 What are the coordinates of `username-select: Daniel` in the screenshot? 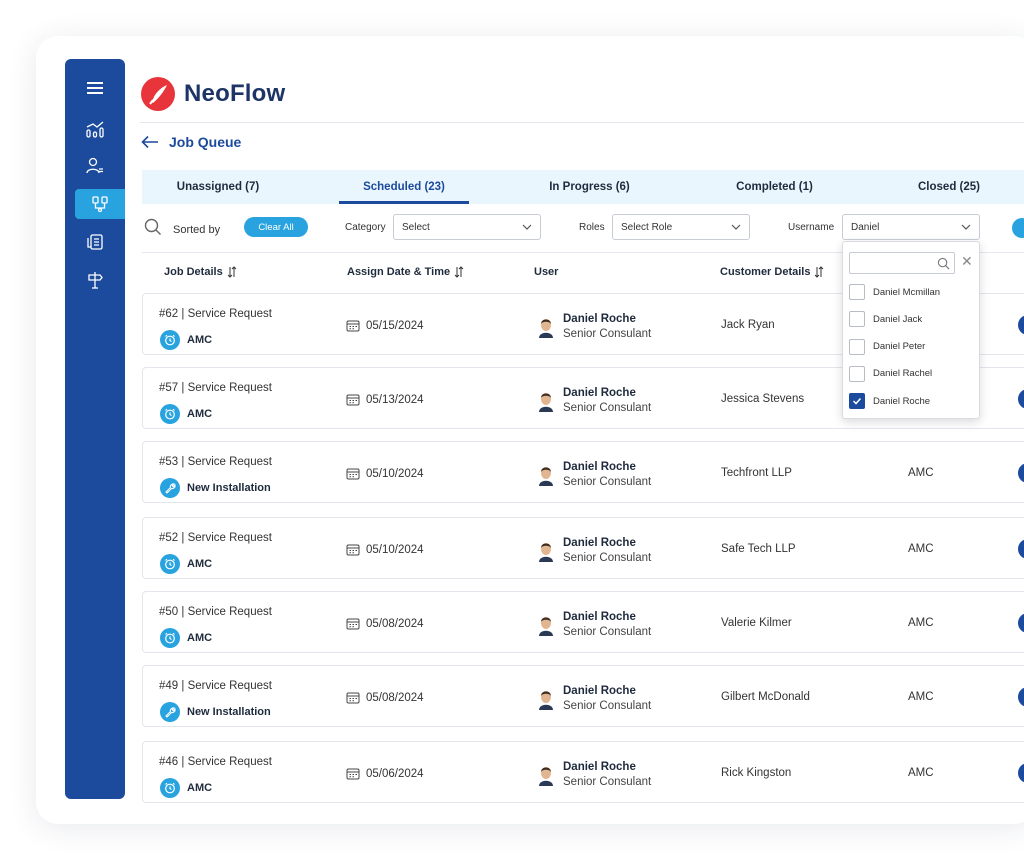 It's located at (911, 227).